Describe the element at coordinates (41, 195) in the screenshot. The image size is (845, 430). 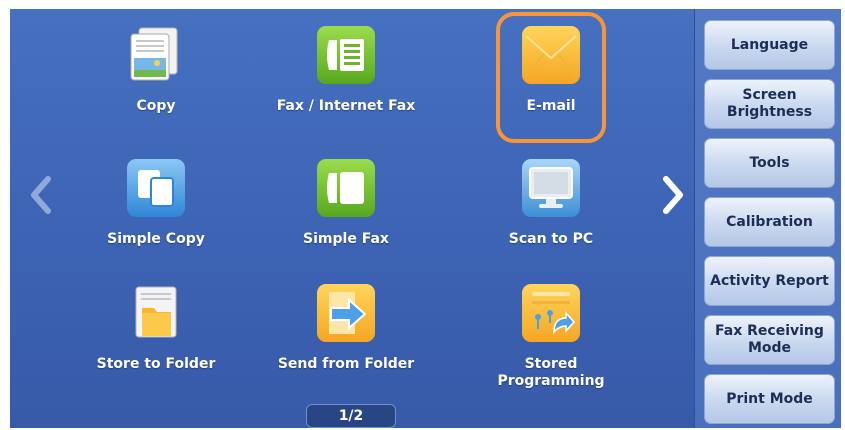
I see `prev-page-arrow-icon` at that location.